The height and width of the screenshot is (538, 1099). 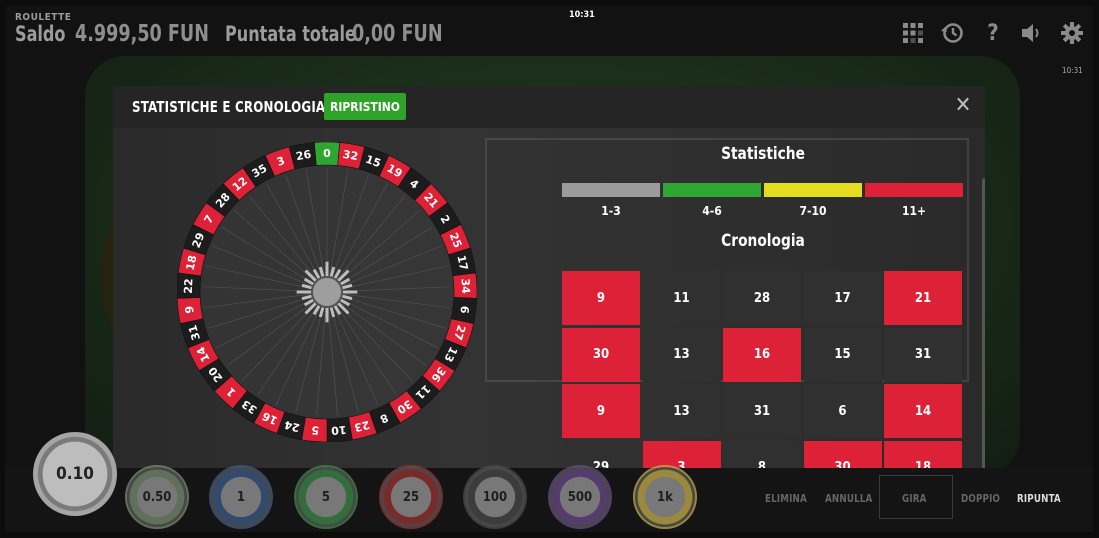 What do you see at coordinates (762, 354) in the screenshot?
I see `history-cell: 16` at bounding box center [762, 354].